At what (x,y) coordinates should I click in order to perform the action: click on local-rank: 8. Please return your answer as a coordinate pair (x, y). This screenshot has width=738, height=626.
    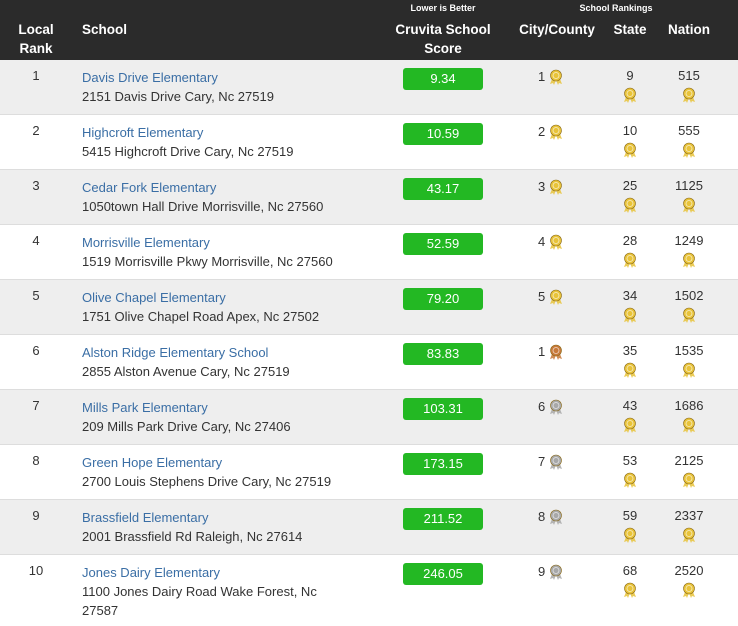
    Looking at the image, I should click on (36, 460).